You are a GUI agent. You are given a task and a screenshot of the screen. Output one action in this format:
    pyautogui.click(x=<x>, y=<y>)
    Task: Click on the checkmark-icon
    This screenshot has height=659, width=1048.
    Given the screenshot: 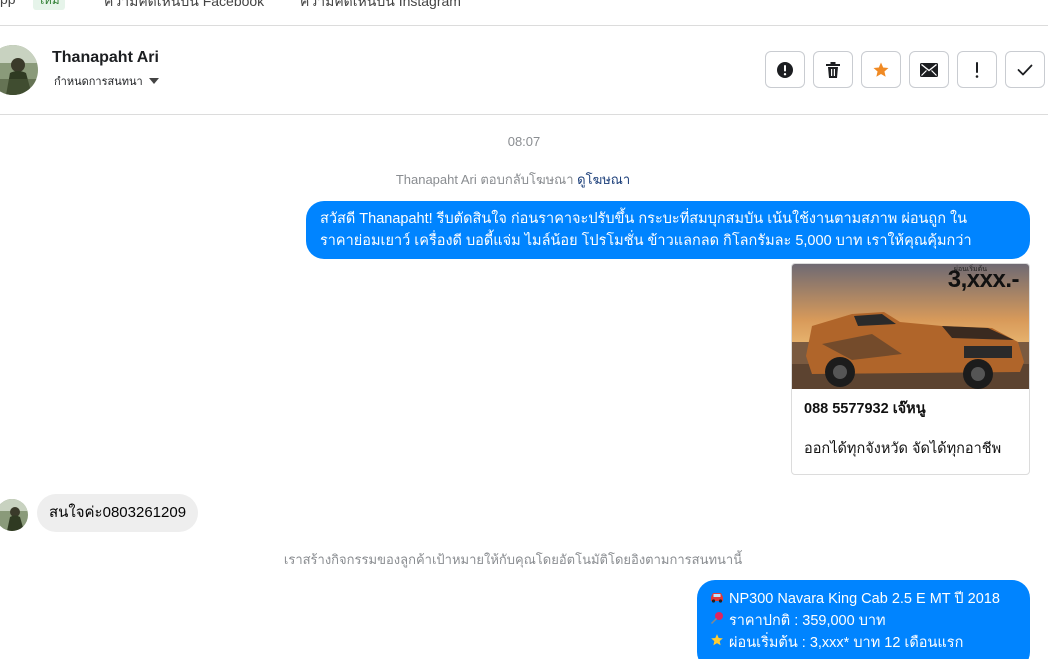 What is the action you would take?
    pyautogui.click(x=1025, y=69)
    